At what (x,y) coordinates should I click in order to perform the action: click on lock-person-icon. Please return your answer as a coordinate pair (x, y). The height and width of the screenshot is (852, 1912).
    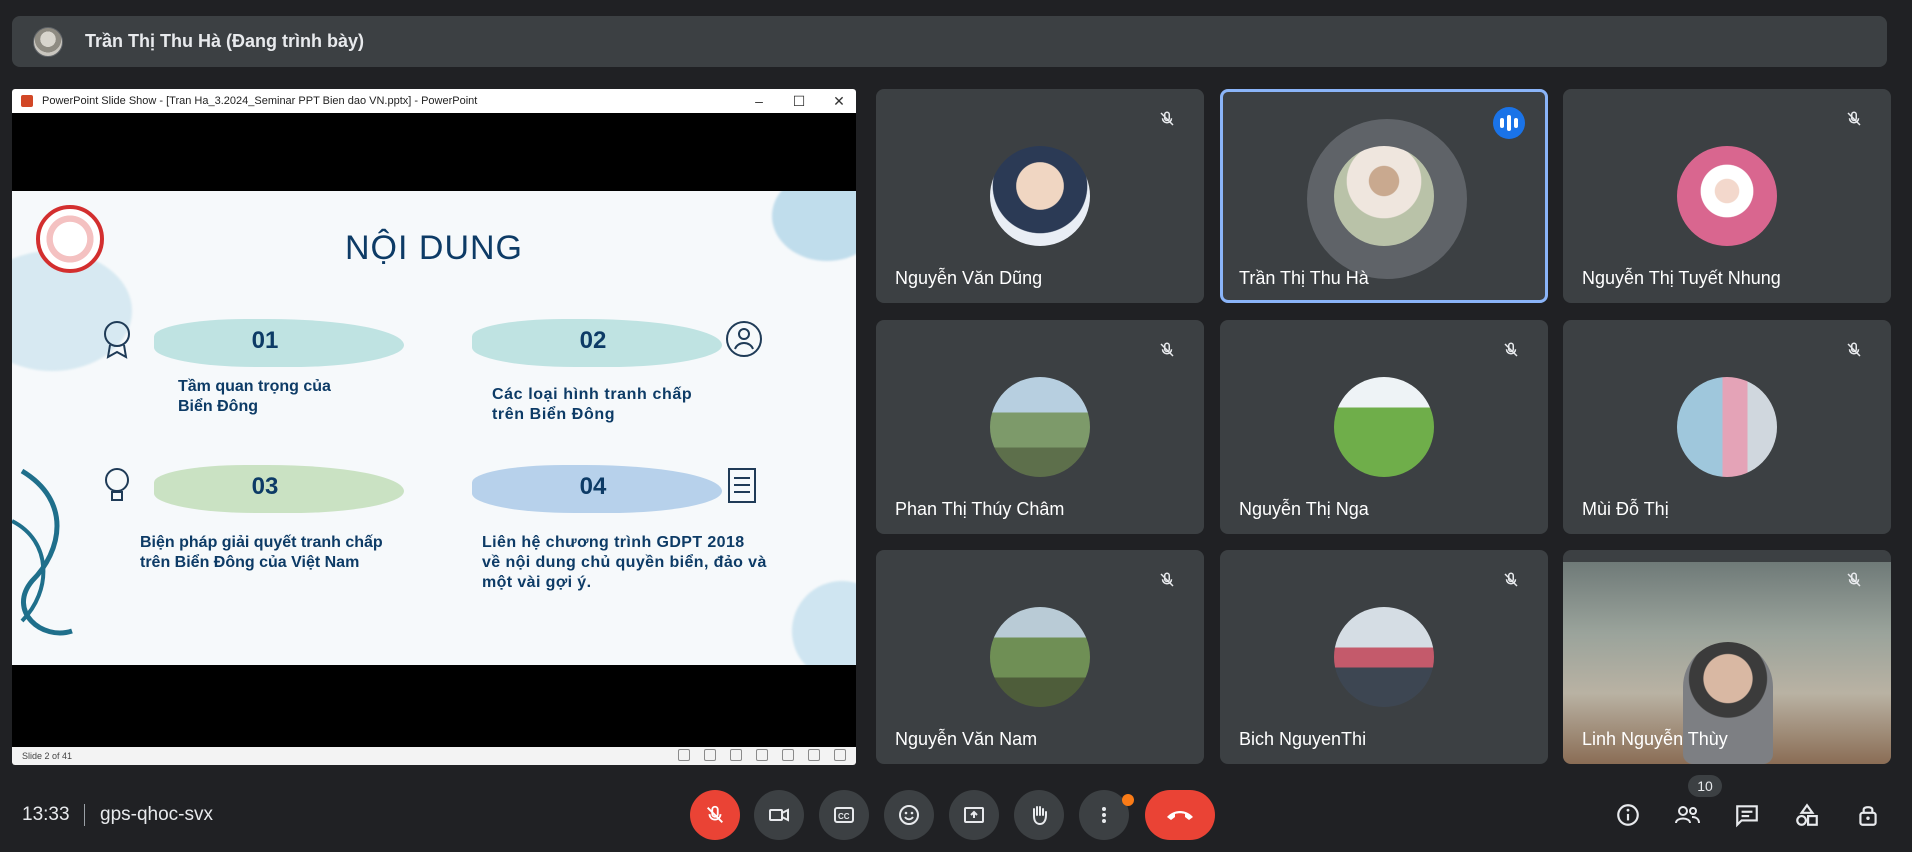
    Looking at the image, I should click on (1868, 816).